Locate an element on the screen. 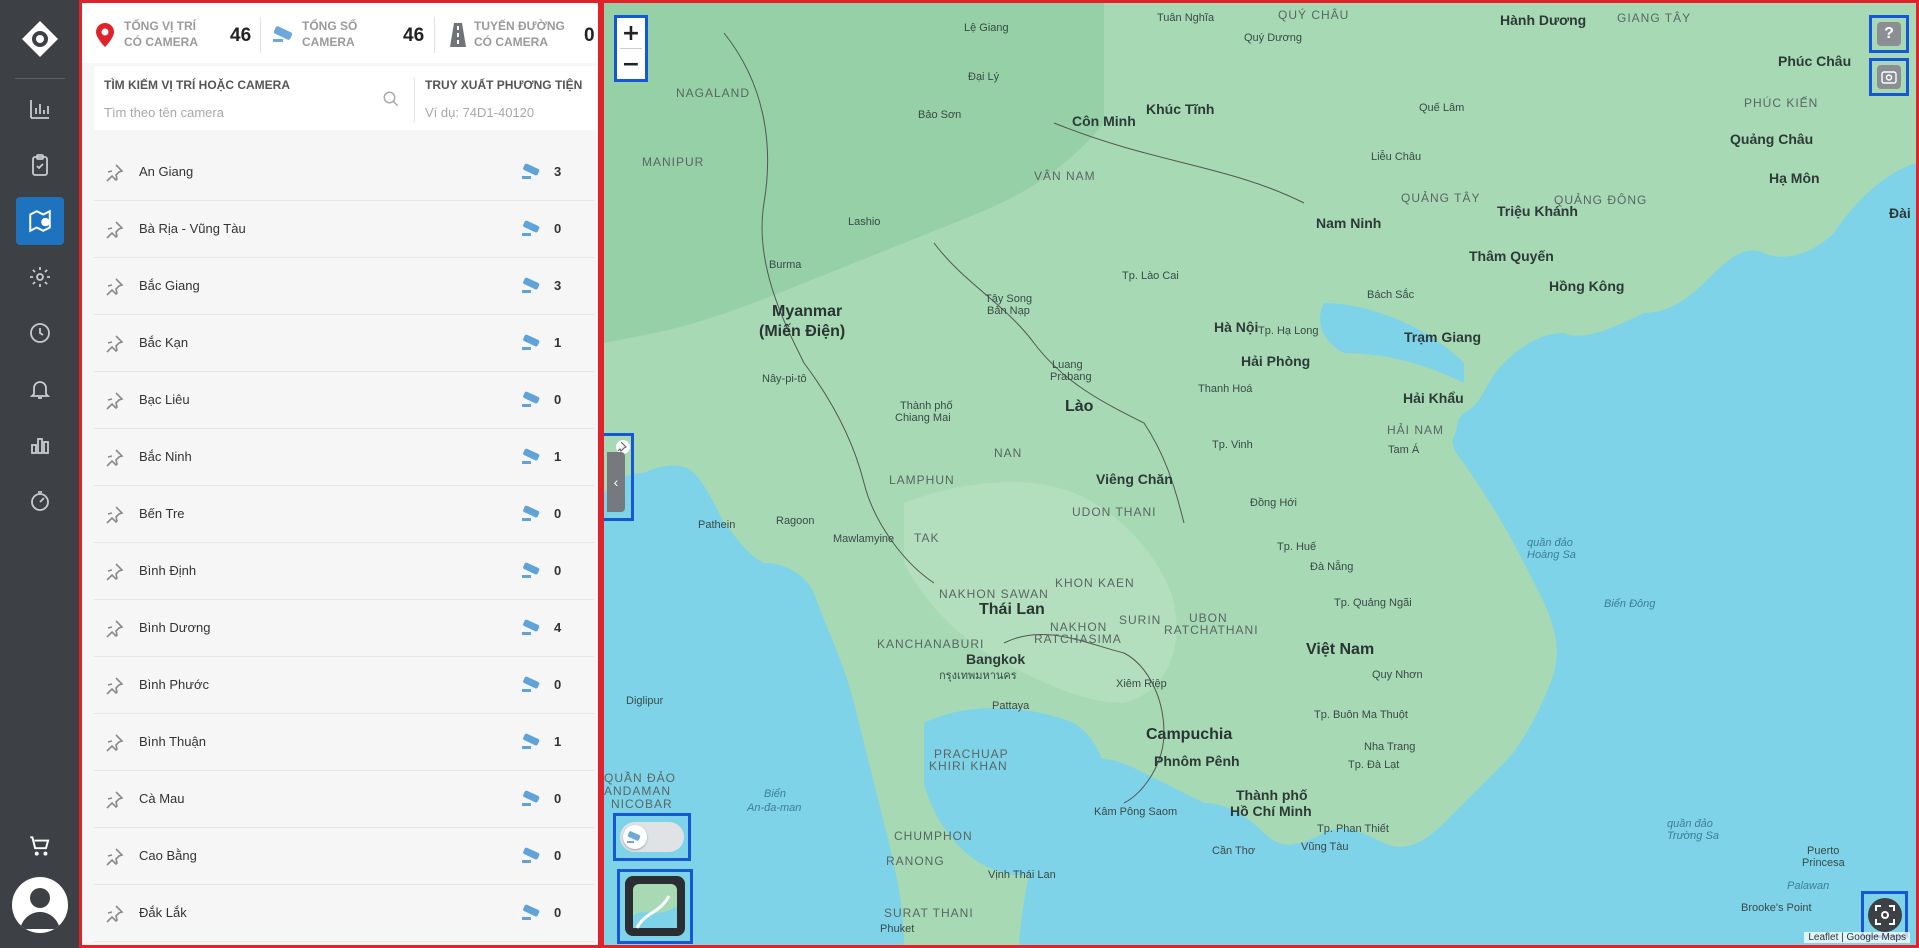 Image resolution: width=1919 pixels, height=948 pixels. province-row: Bạc Liêu 0 is located at coordinates (344, 400).